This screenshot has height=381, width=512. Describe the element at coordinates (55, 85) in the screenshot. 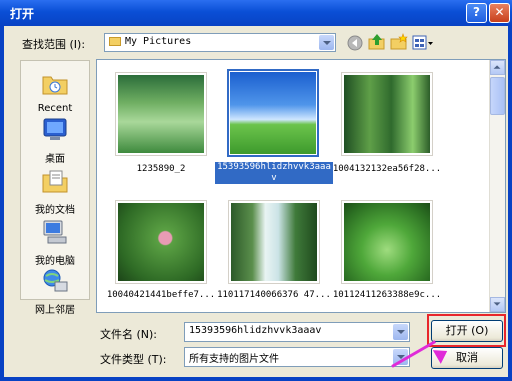

I see `recent-folder-icon` at that location.